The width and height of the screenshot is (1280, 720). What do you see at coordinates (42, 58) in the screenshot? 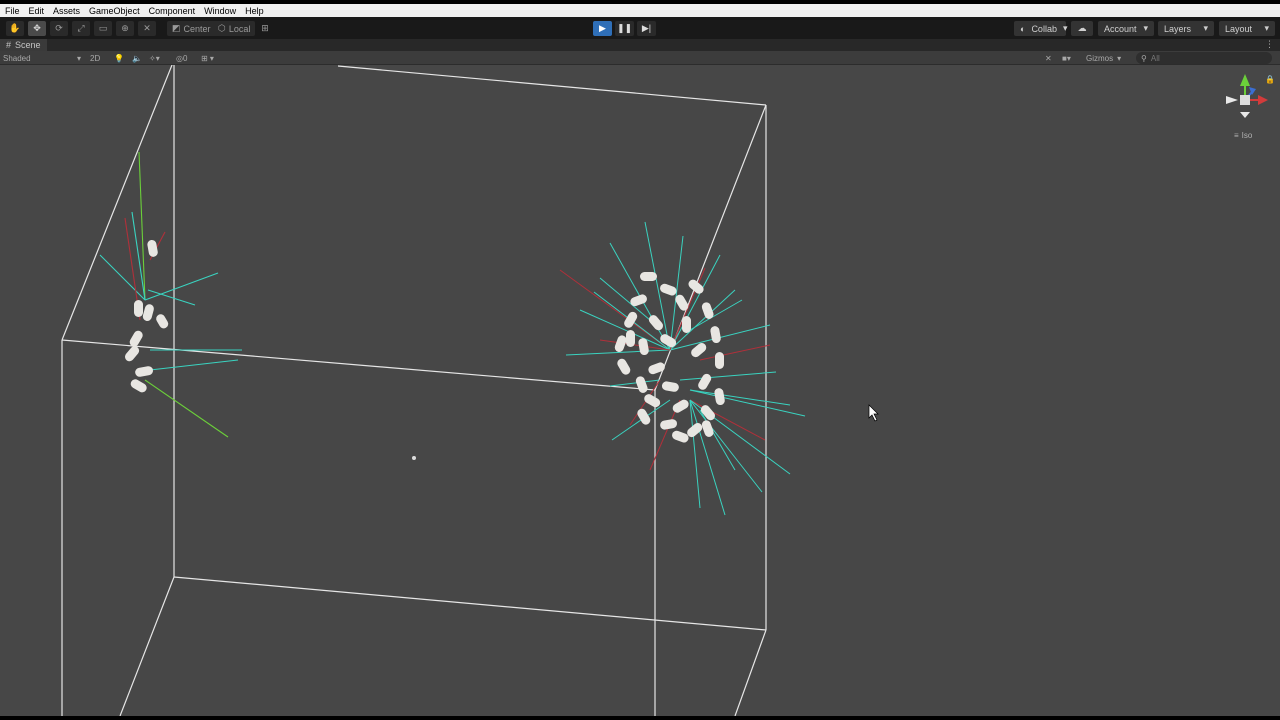
I see `draw-mode-dropdown: Shaded ▾` at bounding box center [42, 58].